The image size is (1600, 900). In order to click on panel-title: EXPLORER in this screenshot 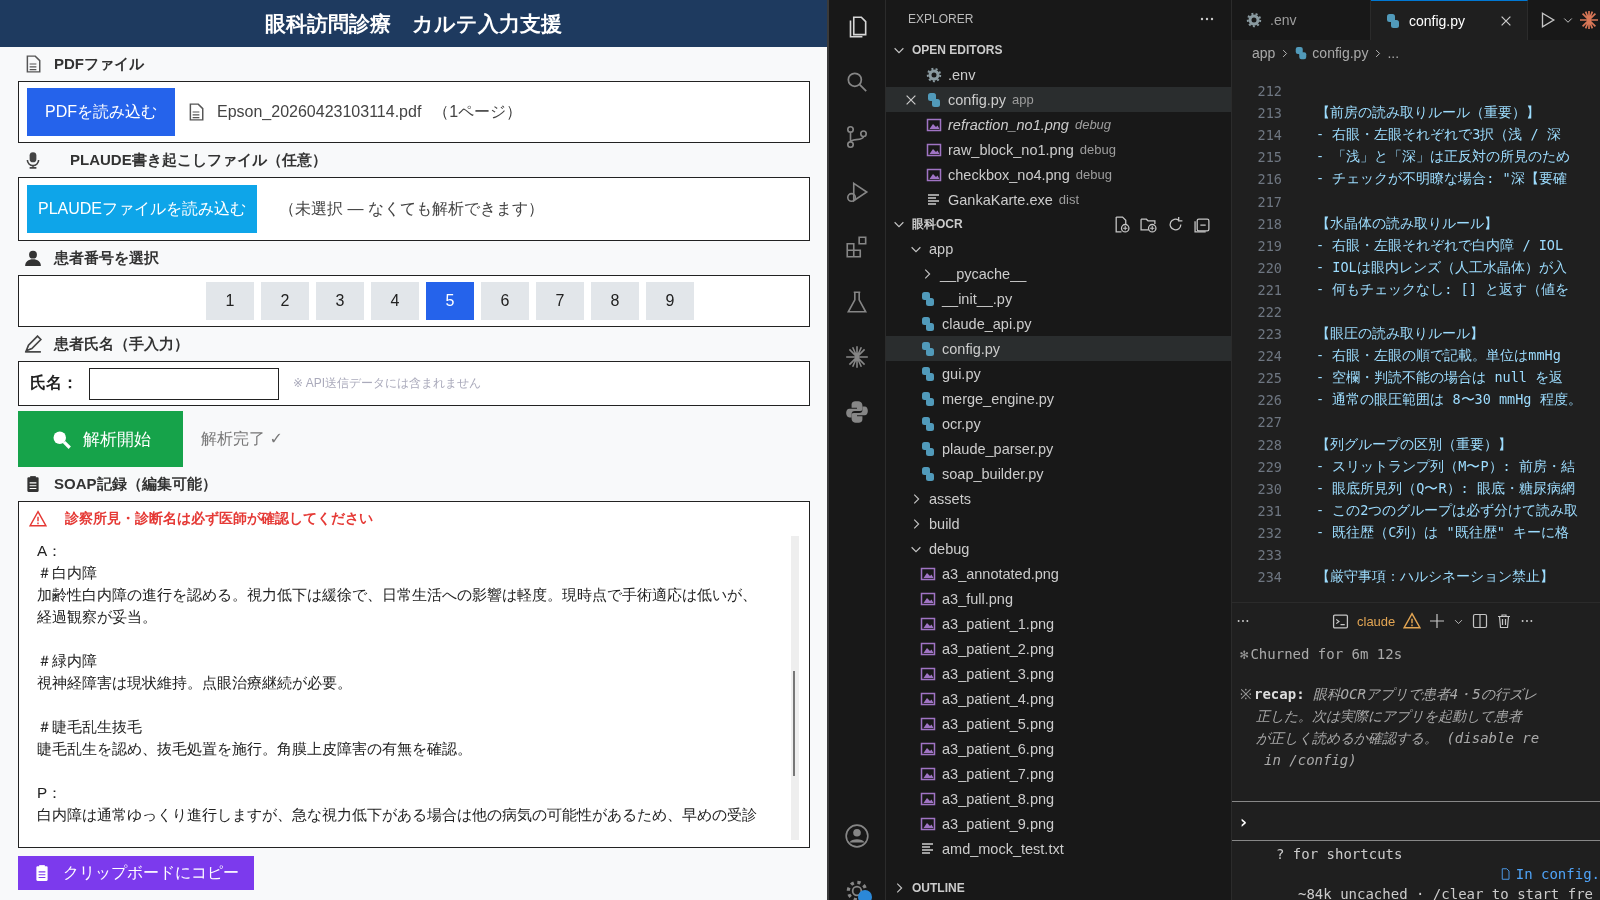, I will do `click(941, 19)`.